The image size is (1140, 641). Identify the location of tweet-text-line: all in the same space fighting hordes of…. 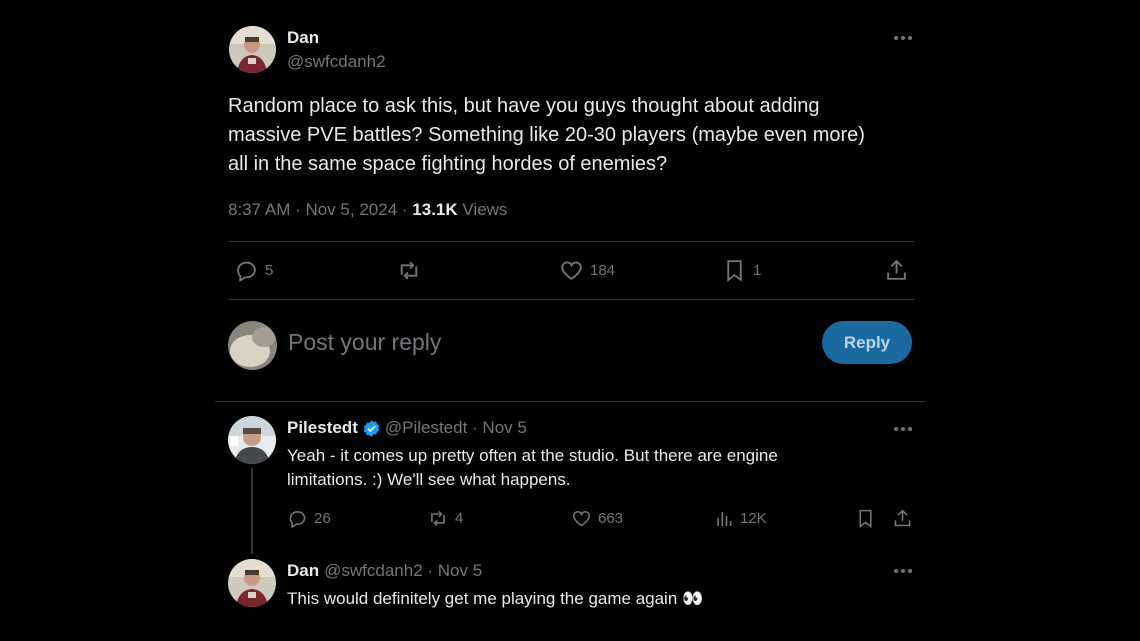
(448, 164).